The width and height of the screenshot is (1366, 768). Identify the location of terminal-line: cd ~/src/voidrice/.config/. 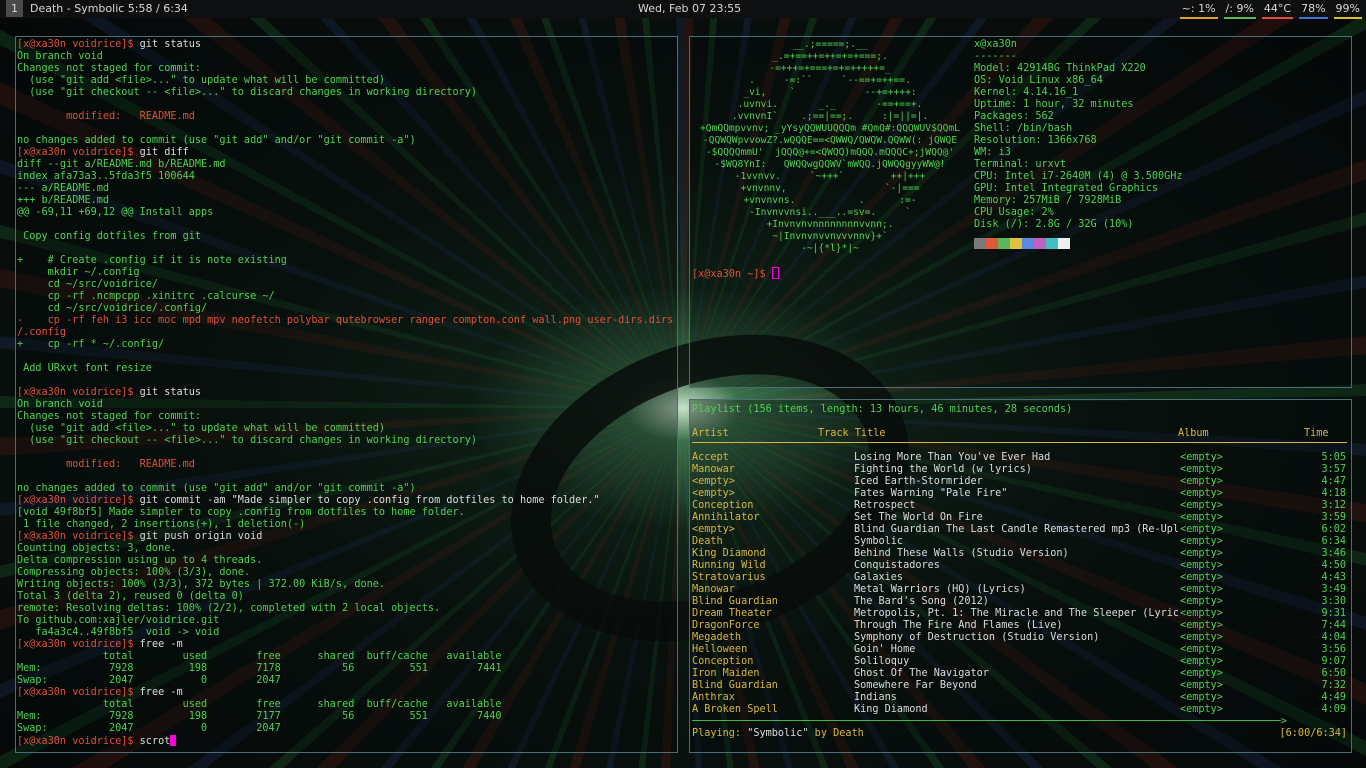
(346, 309).